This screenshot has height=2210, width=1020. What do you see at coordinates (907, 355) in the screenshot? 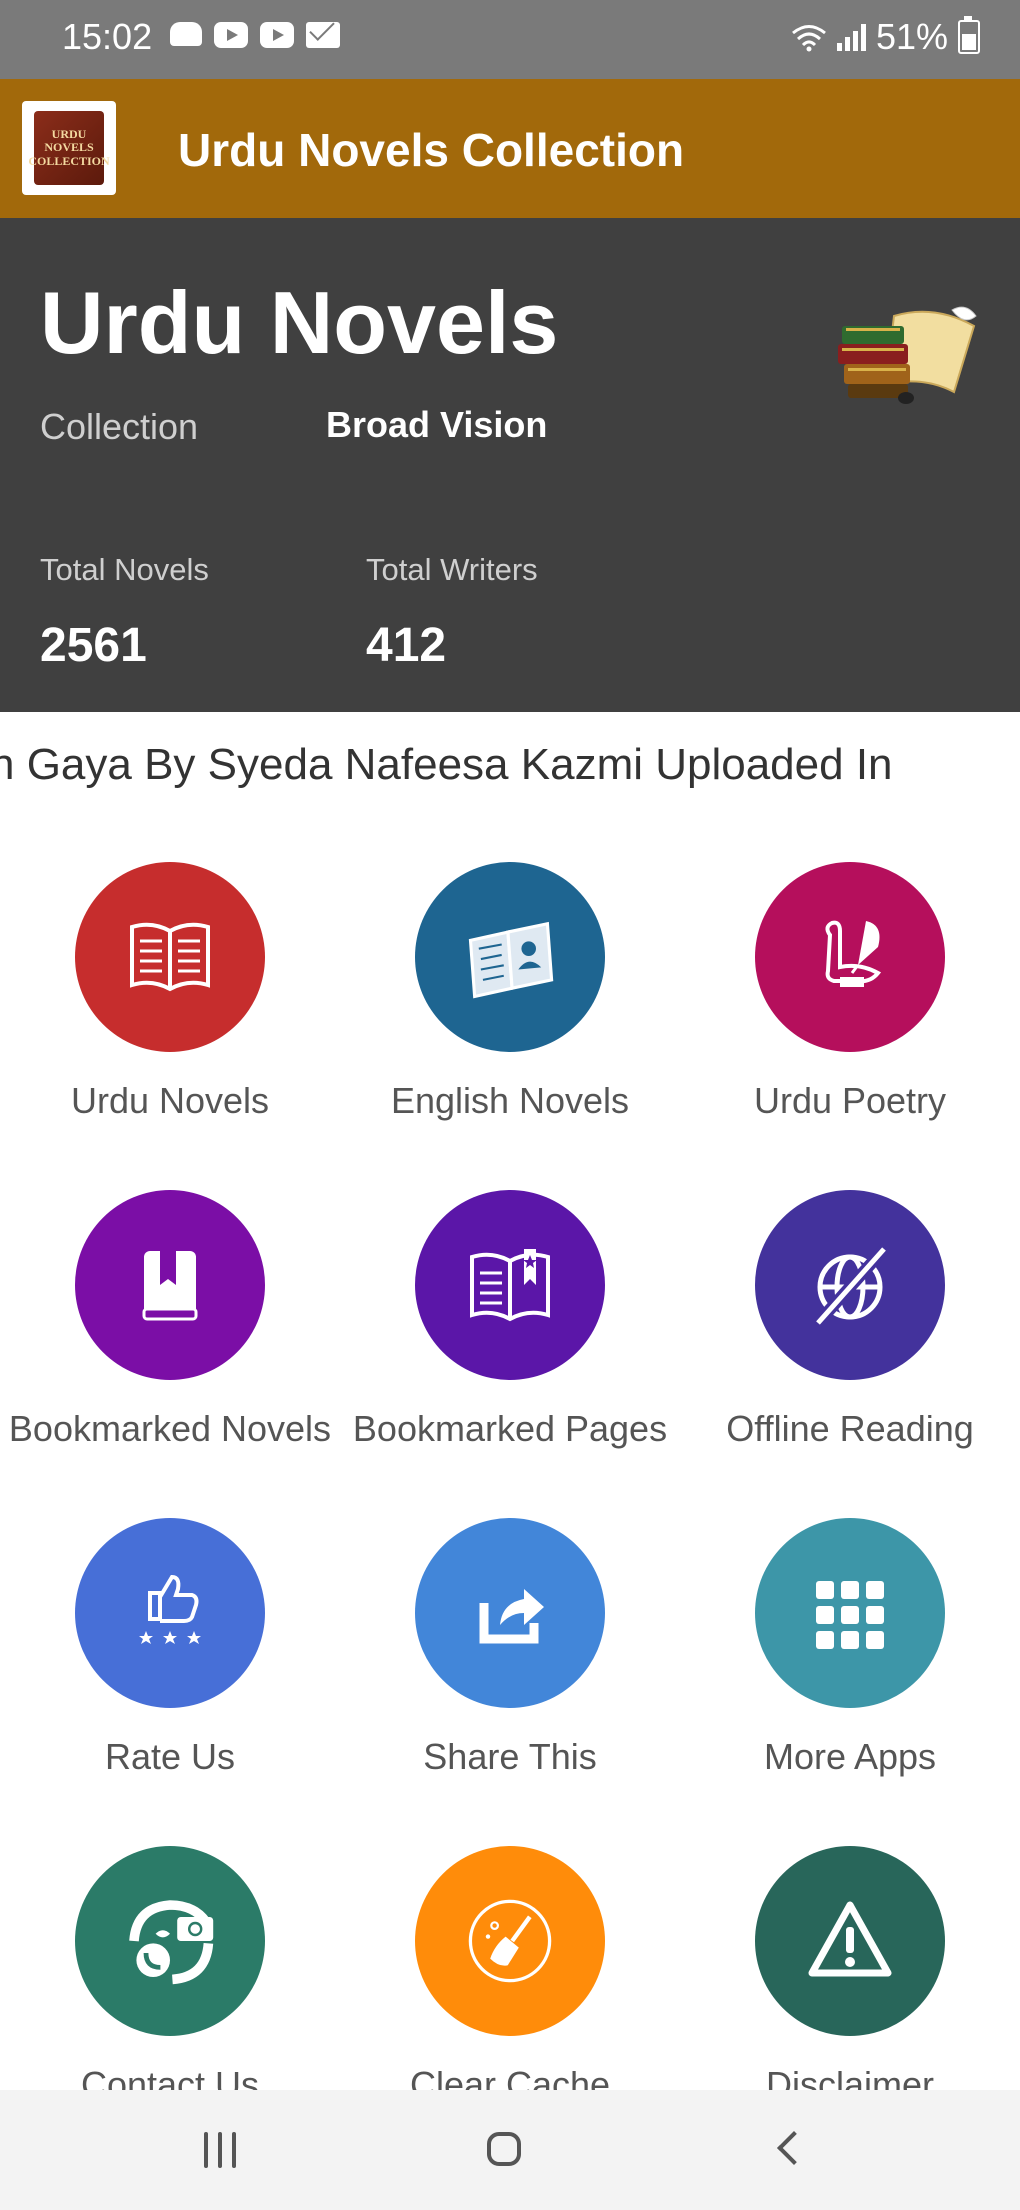
I see `books-scroll-icon` at bounding box center [907, 355].